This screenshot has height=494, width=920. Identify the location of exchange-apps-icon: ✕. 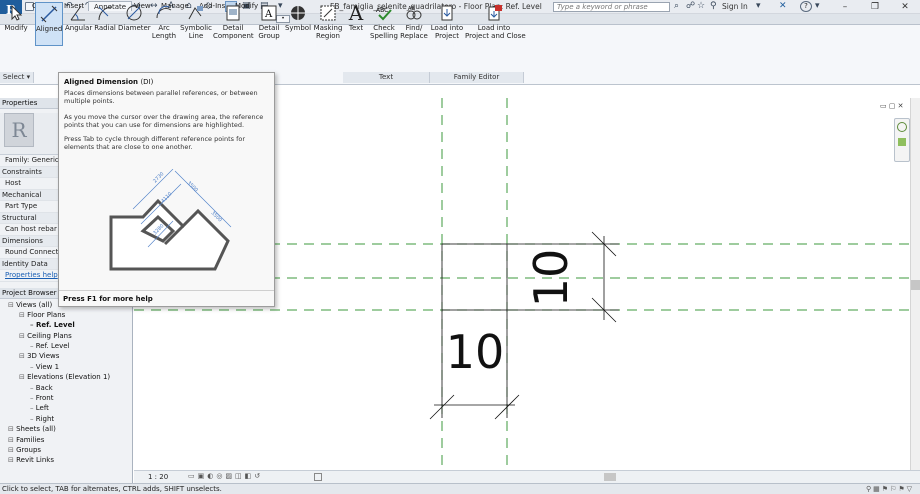
(783, 6).